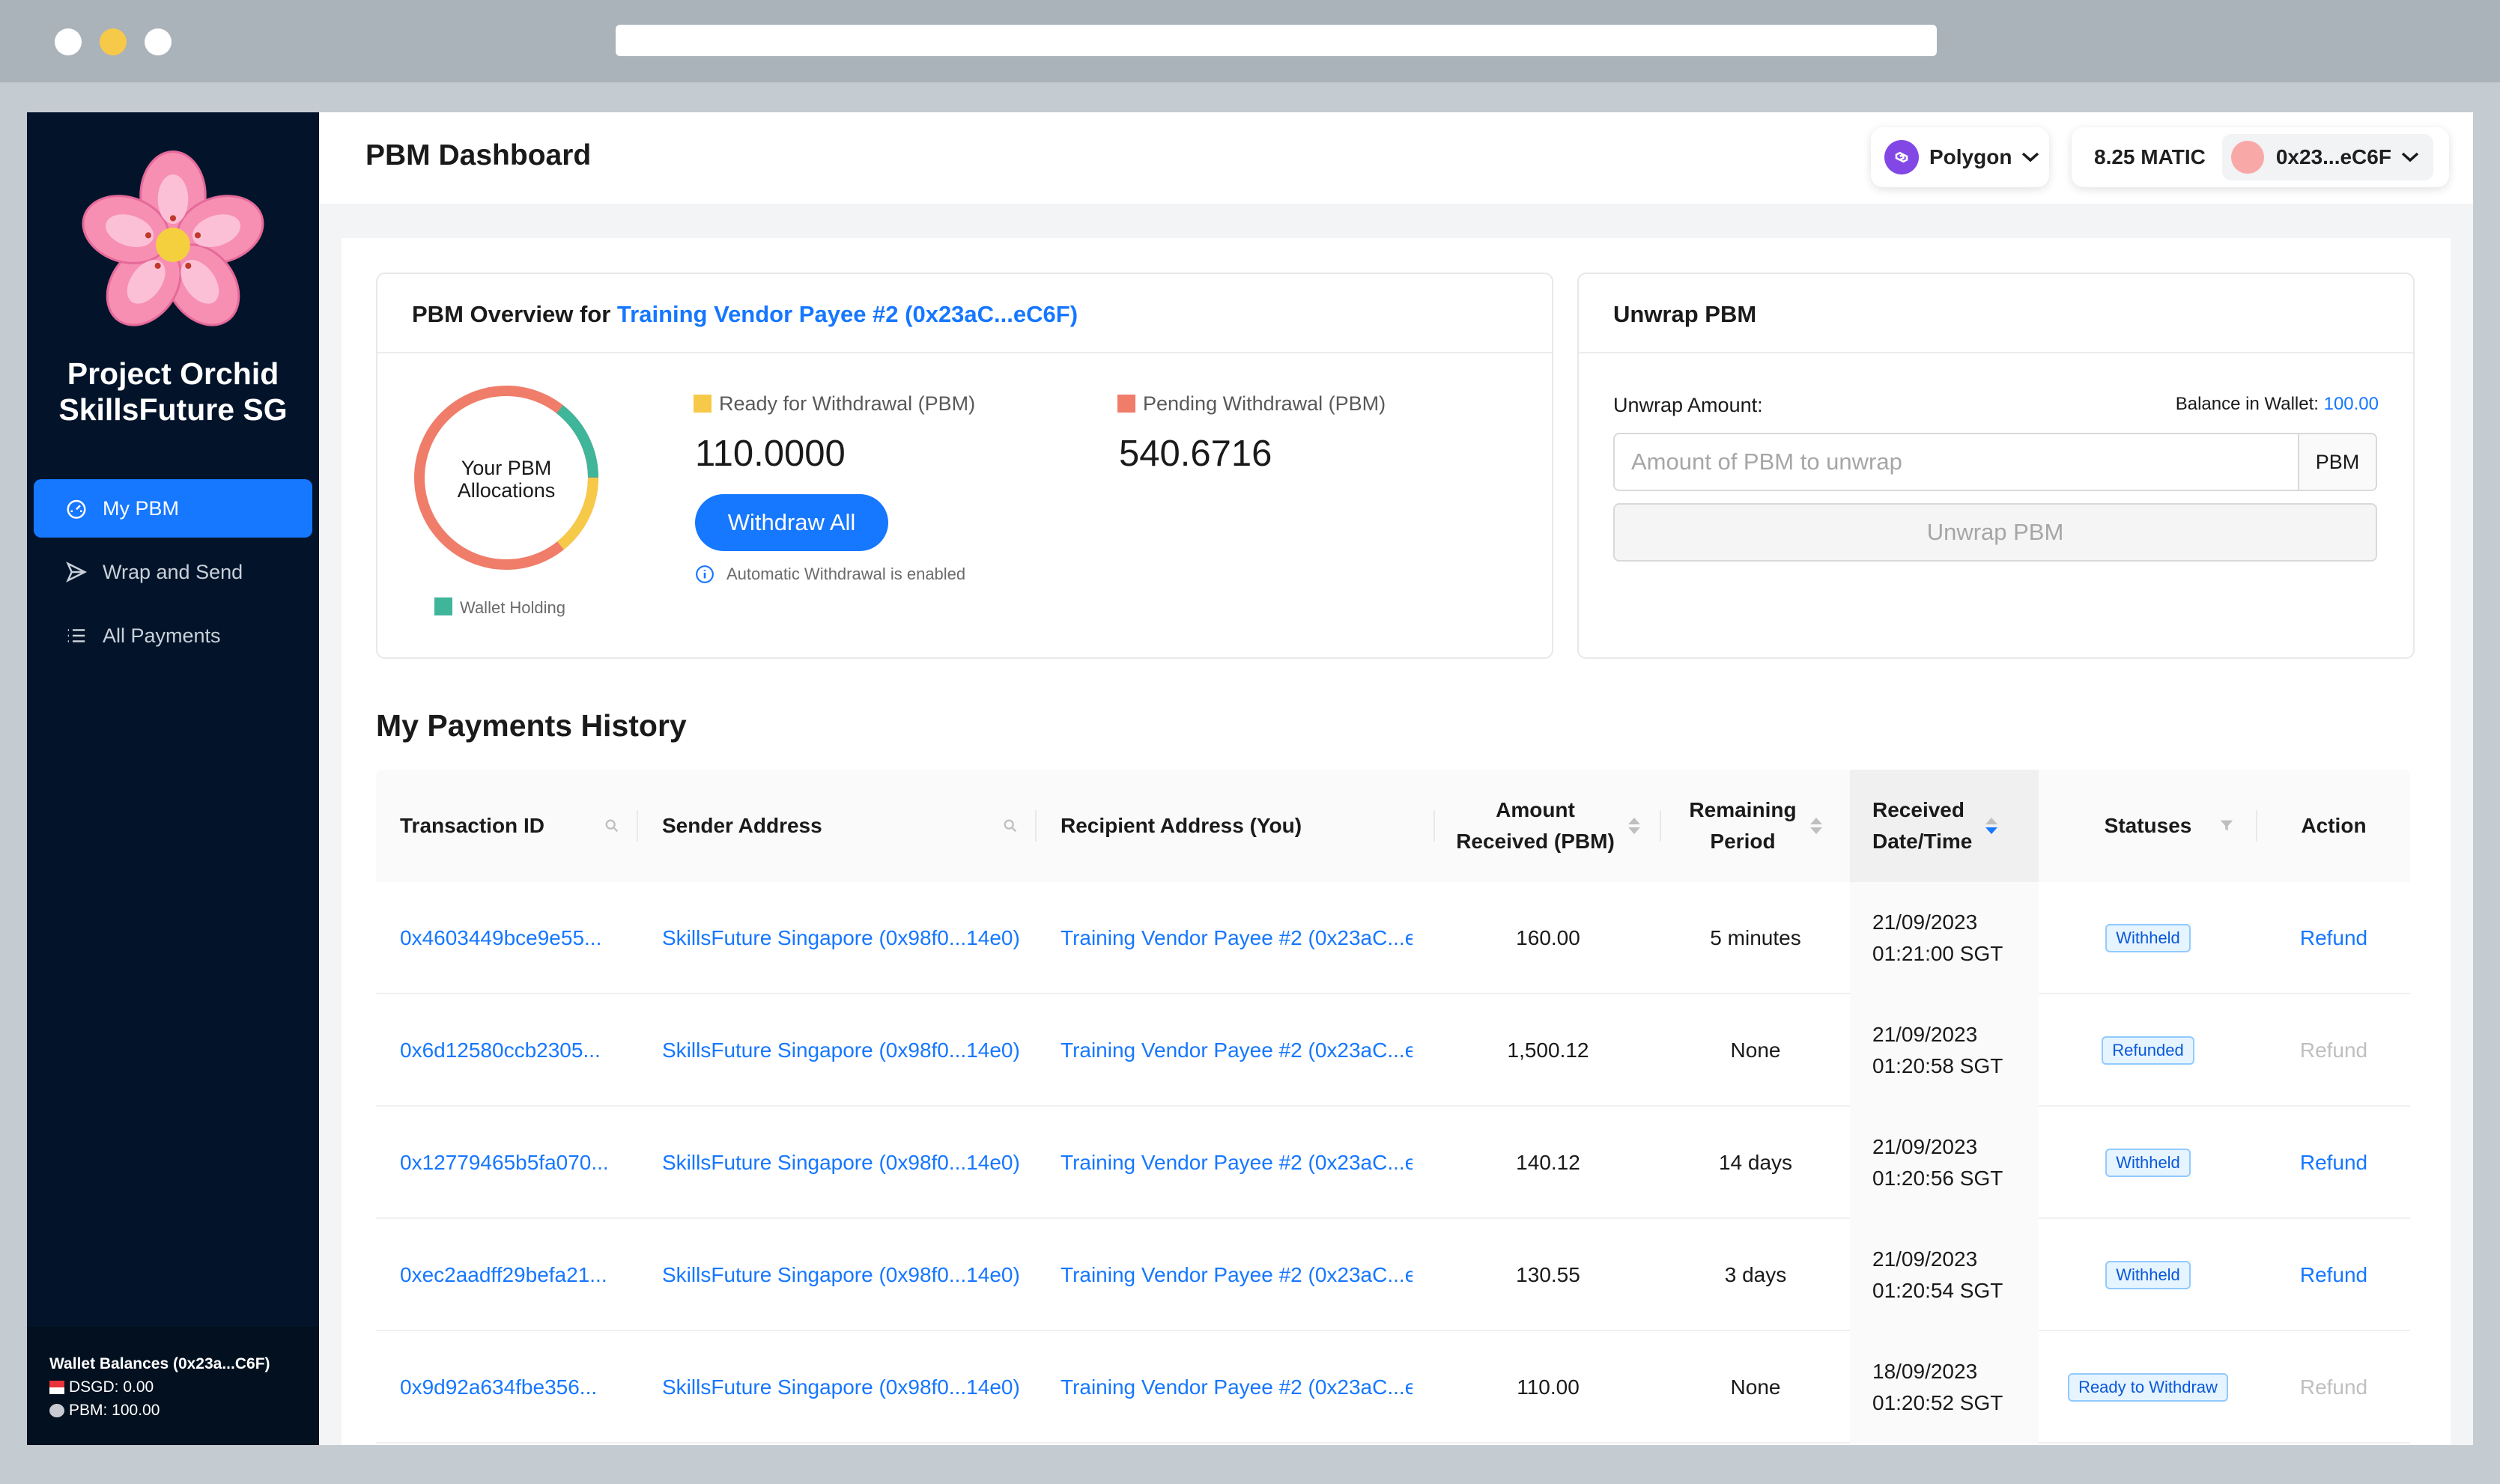  Describe the element at coordinates (703, 404) in the screenshot. I see `ready-swatch` at that location.